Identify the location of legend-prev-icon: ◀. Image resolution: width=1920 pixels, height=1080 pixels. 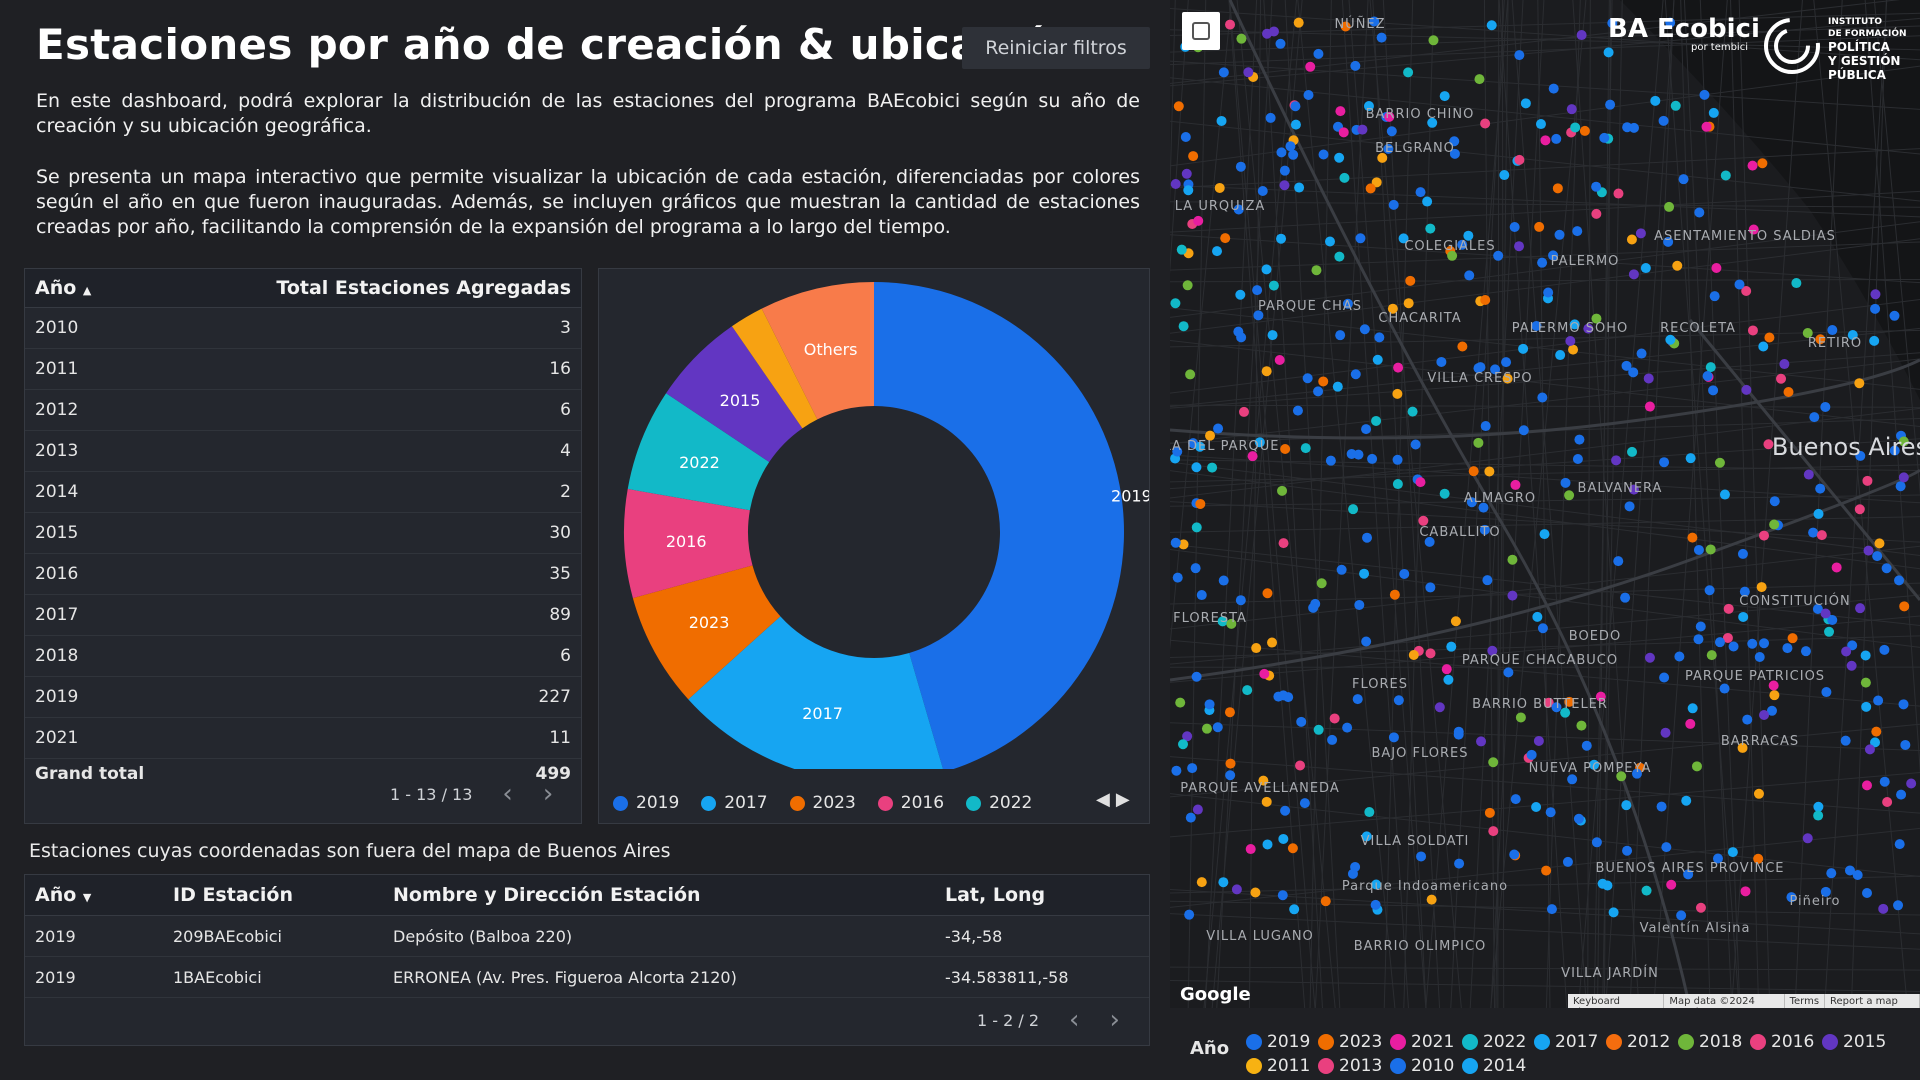
(1103, 799).